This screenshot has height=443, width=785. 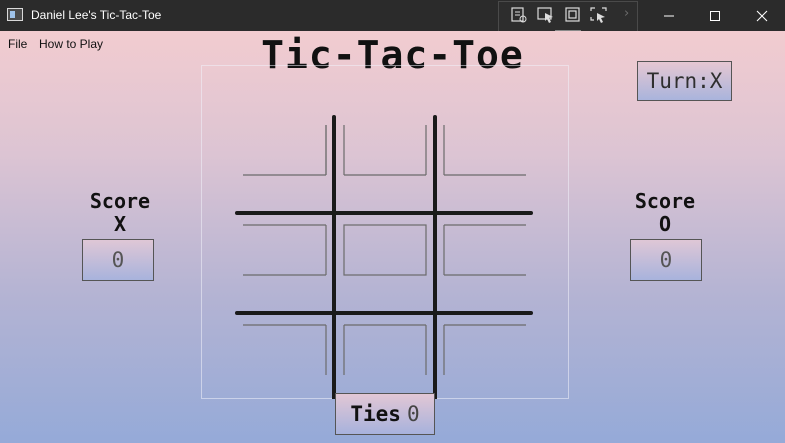 What do you see at coordinates (413, 414) in the screenshot?
I see `ties-value: 0` at bounding box center [413, 414].